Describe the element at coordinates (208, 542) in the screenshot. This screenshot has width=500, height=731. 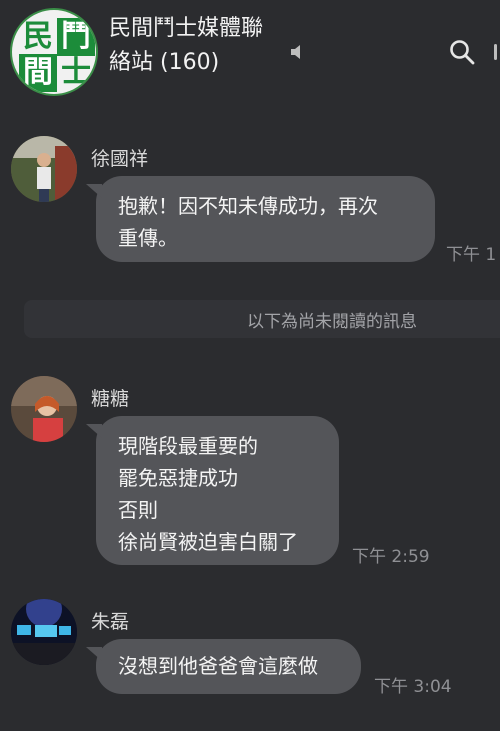
I see `message-line: 徐尚賢被迫害白關了` at that location.